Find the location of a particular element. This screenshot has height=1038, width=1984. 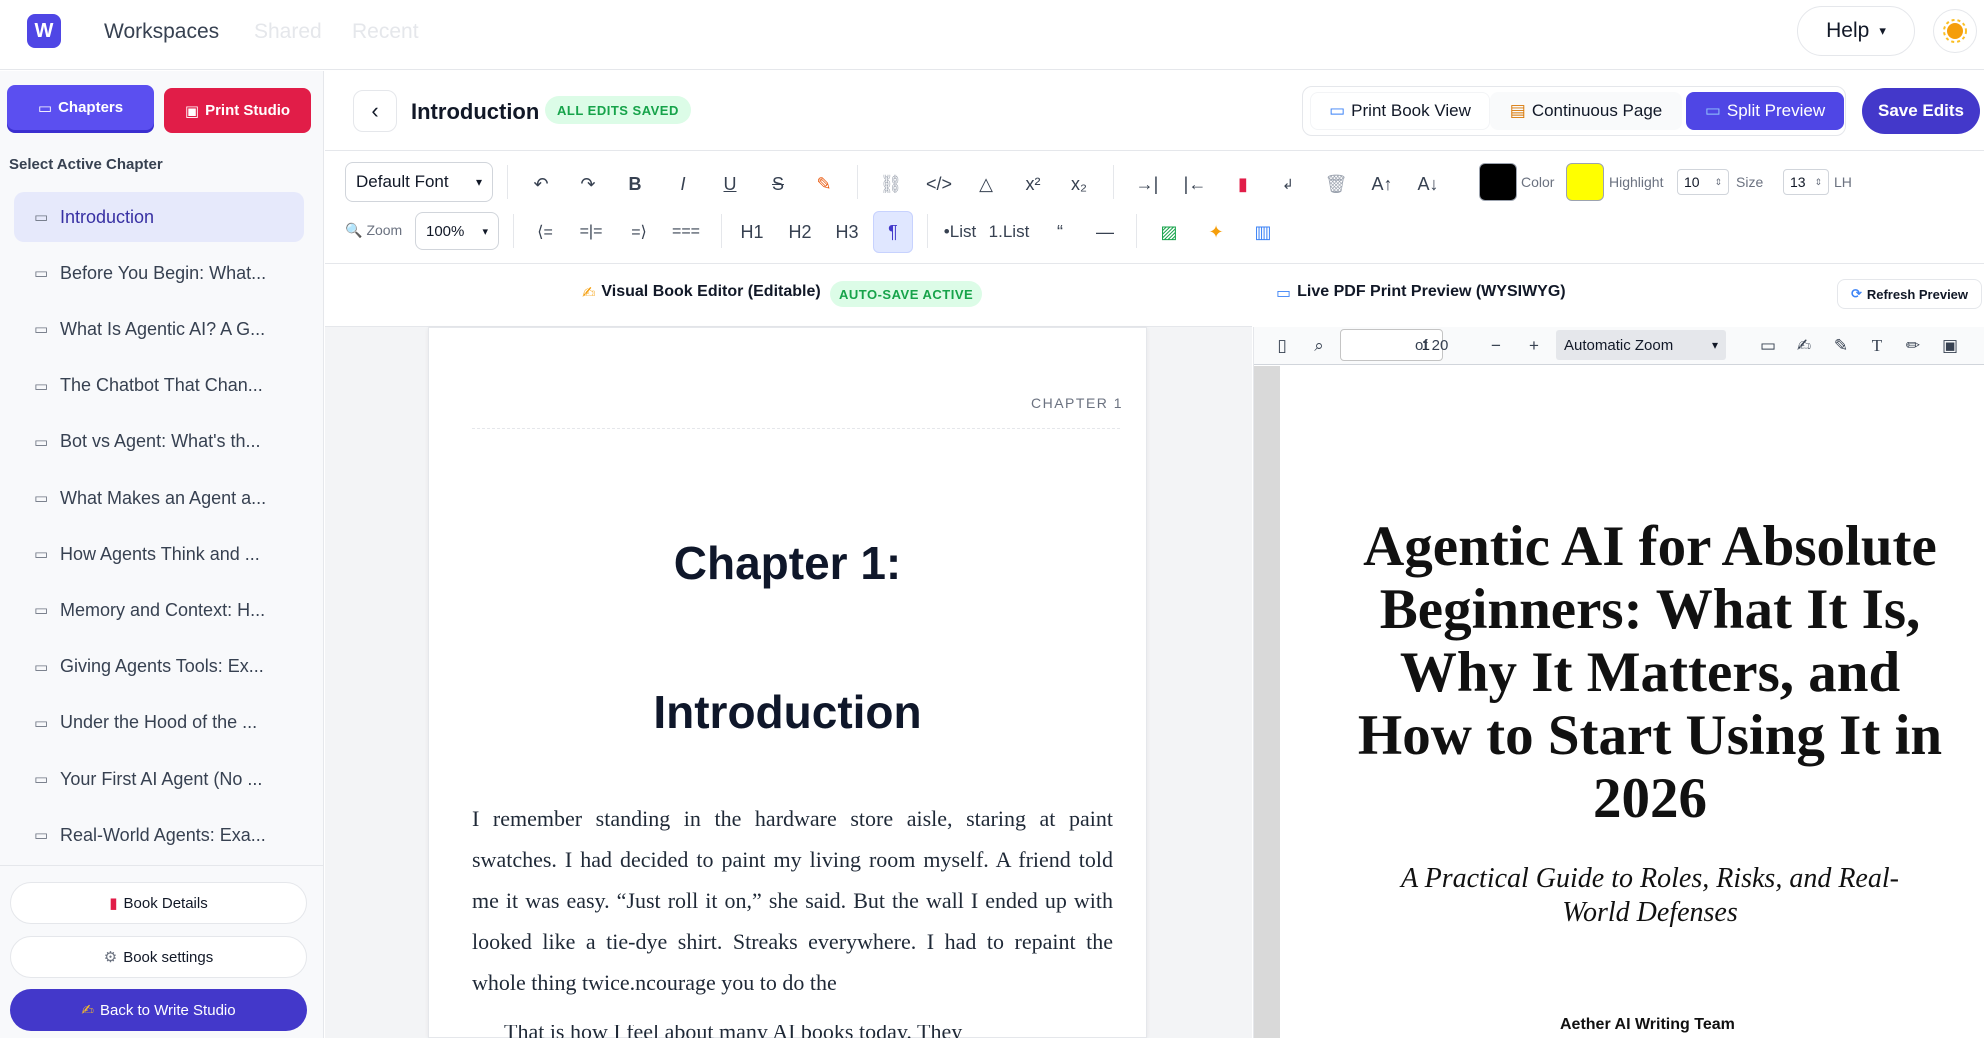

back-button: ‹ is located at coordinates (375, 111).